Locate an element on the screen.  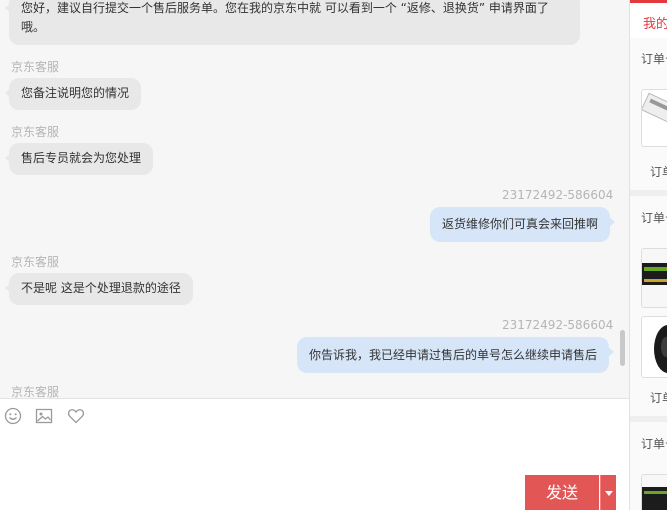
user-message-bubble: 你告诉我，我已经申请过售后的单号怎么继续申请售后 is located at coordinates (456, 355).